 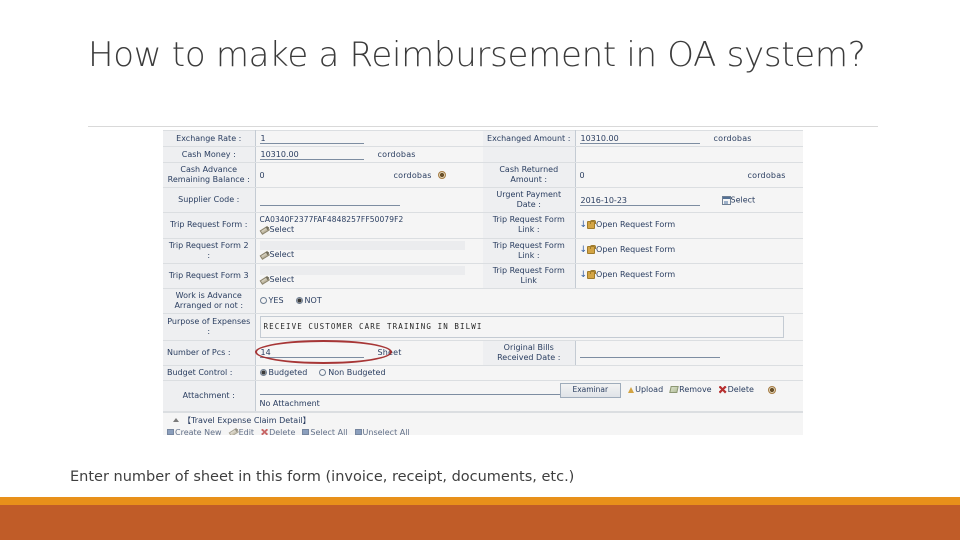 What do you see at coordinates (649, 352) in the screenshot?
I see `original-bills-date-input` at bounding box center [649, 352].